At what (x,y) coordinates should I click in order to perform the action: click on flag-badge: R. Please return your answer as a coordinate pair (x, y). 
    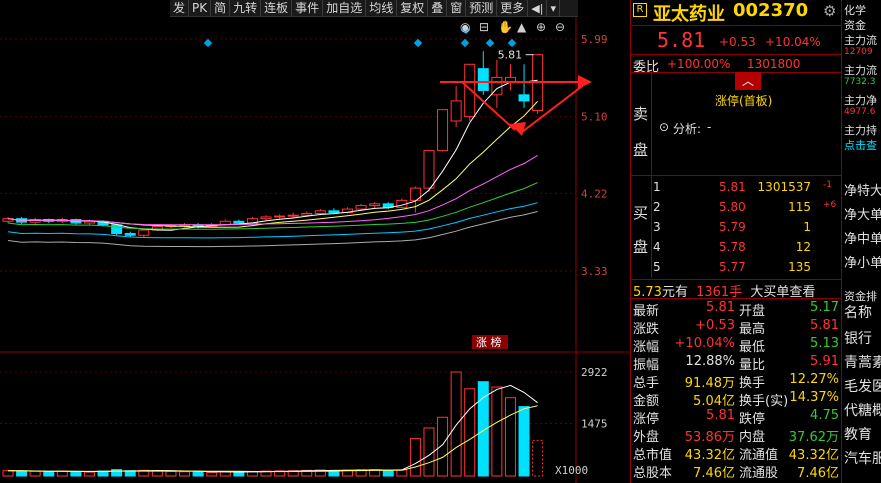
    Looking at the image, I should click on (640, 10).